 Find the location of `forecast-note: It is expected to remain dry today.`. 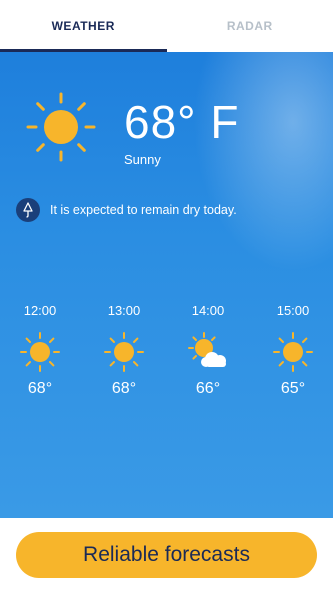

forecast-note: It is expected to remain dry today. is located at coordinates (126, 210).